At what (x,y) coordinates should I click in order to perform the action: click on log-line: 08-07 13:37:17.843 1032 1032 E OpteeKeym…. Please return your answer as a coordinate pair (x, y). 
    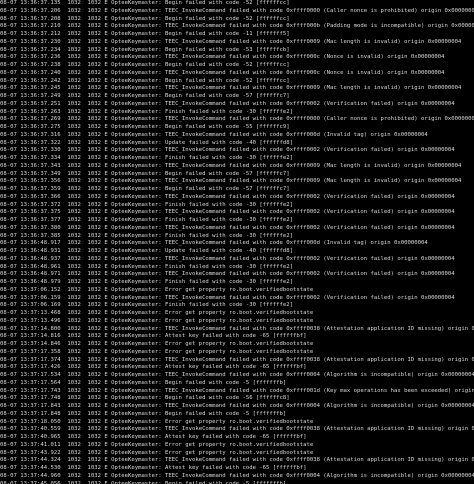
    Looking at the image, I should click on (237, 406).